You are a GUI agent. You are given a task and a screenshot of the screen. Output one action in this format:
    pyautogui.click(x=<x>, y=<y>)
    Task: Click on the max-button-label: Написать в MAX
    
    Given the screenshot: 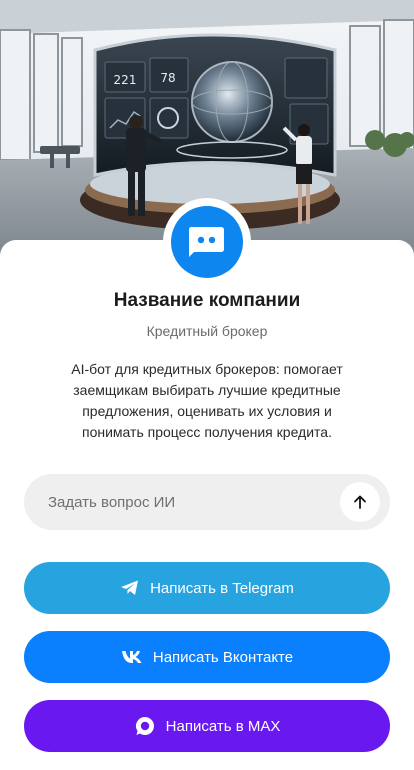 What is the action you would take?
    pyautogui.click(x=223, y=726)
    